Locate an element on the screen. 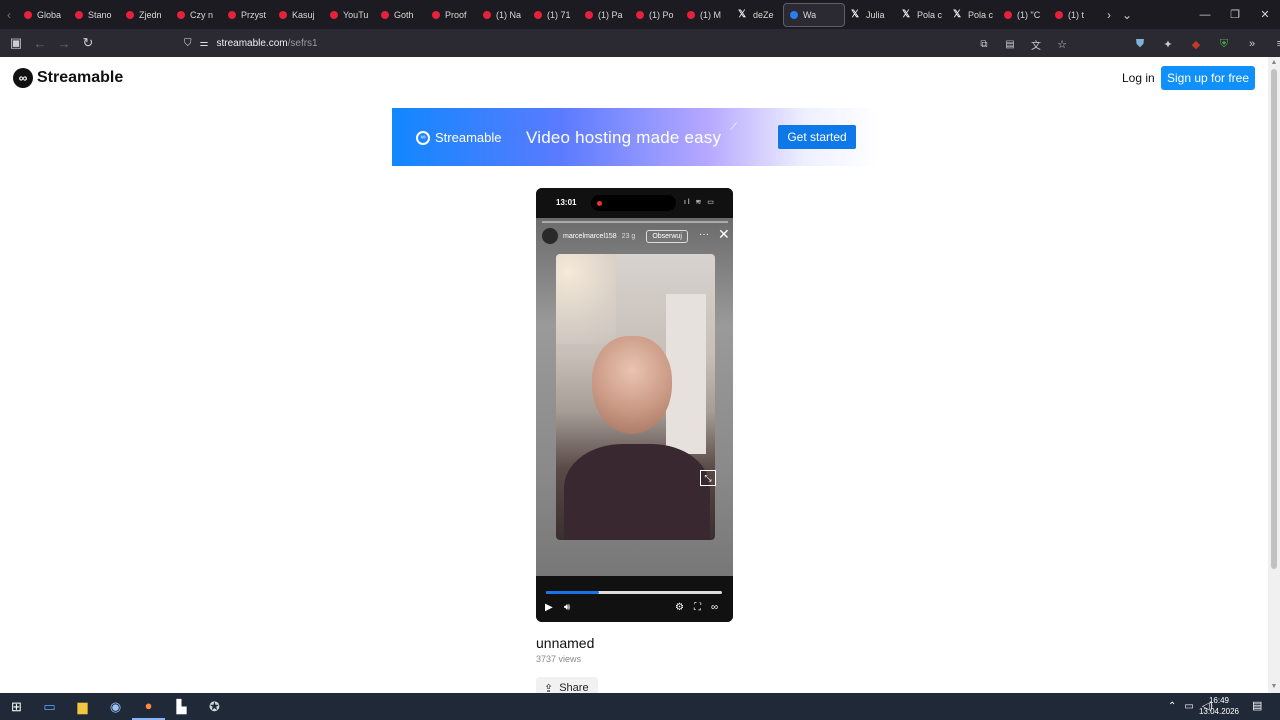 This screenshot has width=1280, height=720. tab-label: Stano is located at coordinates (100, 14).